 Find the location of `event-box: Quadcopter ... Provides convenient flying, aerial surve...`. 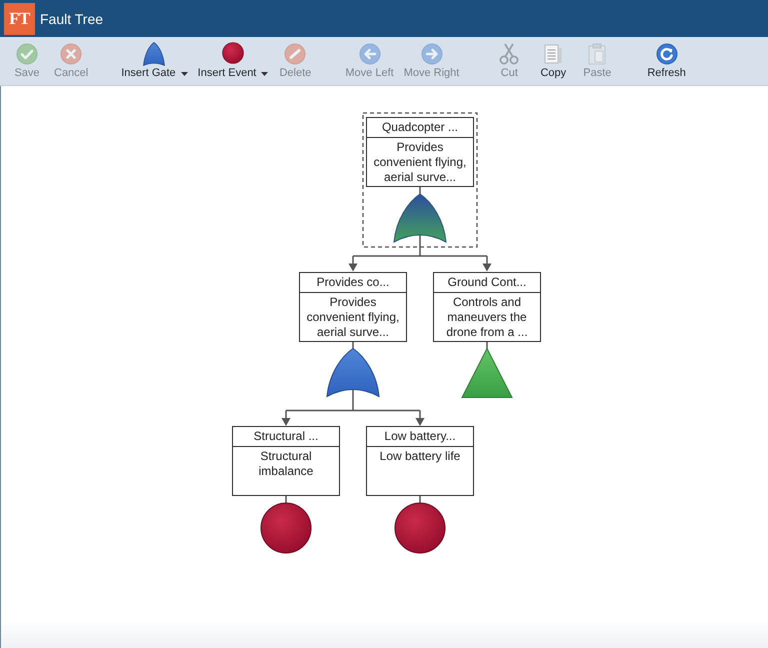

event-box: Quadcopter ... Provides convenient flying, aerial surve... is located at coordinates (420, 152).